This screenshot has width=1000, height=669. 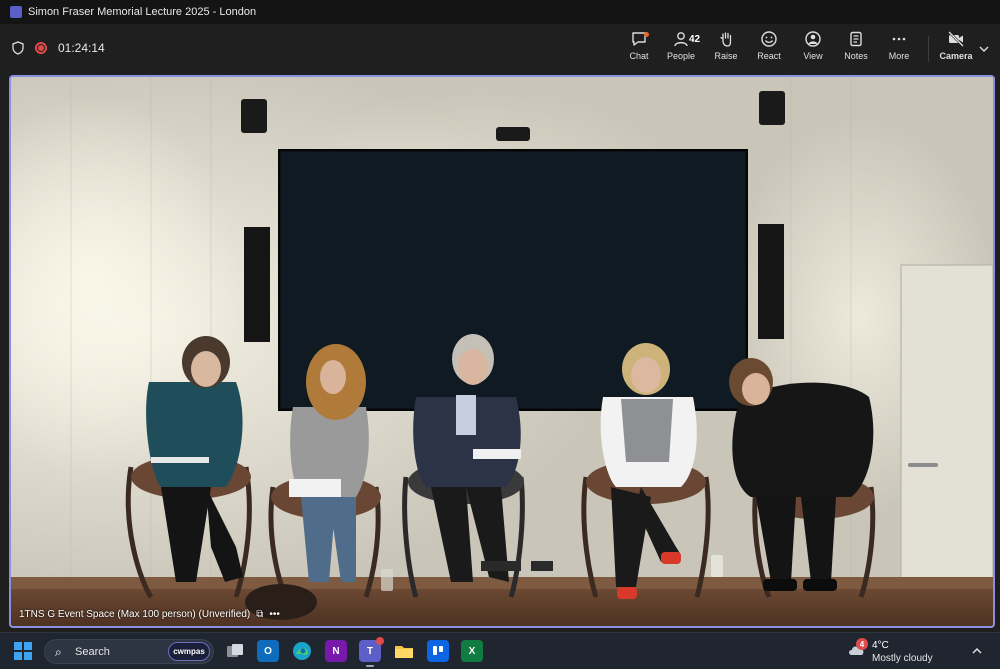 I want to click on teams-icon: T, so click(x=370, y=651).